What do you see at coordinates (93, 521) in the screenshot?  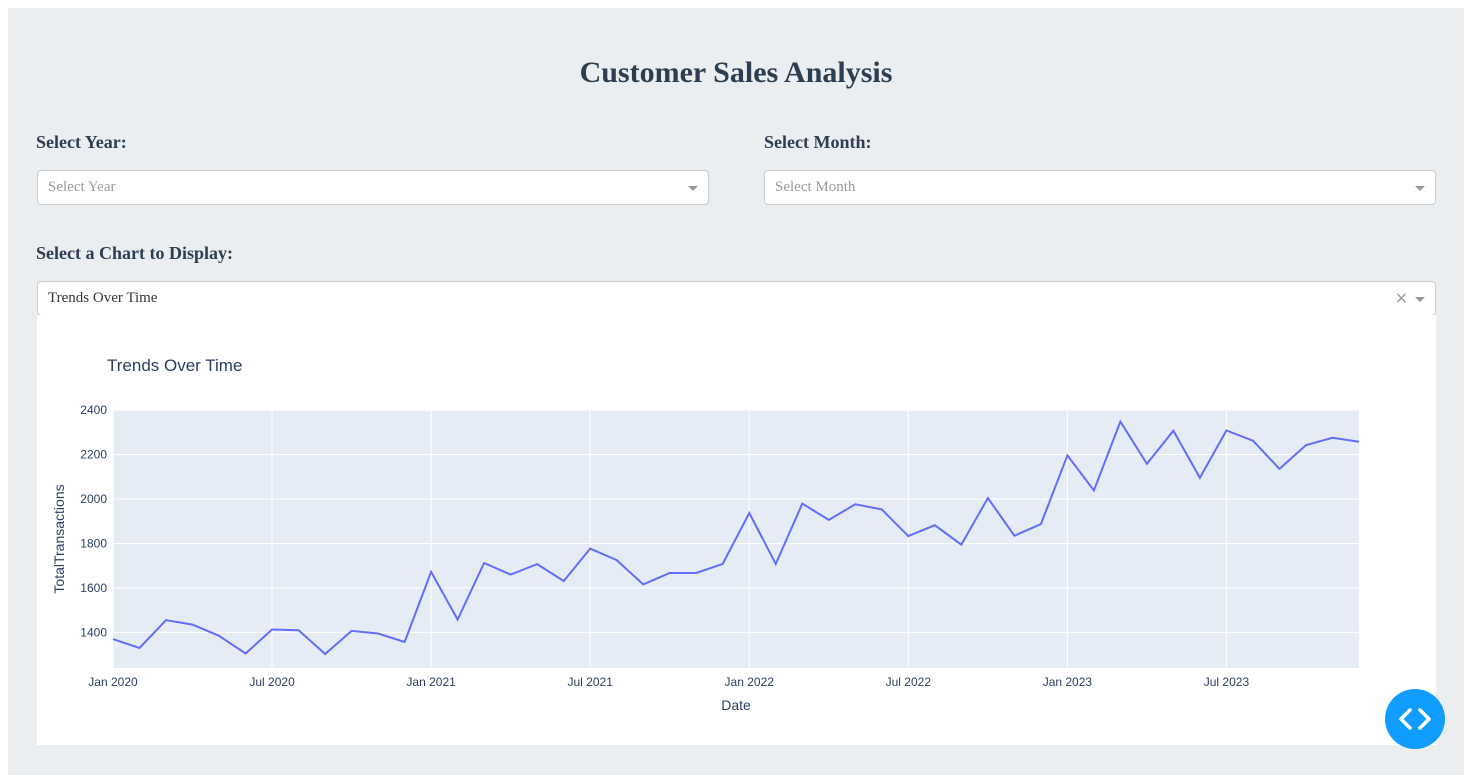 I see `y-axis-ticks: 1400 1600 1800 2000 2200 2400` at bounding box center [93, 521].